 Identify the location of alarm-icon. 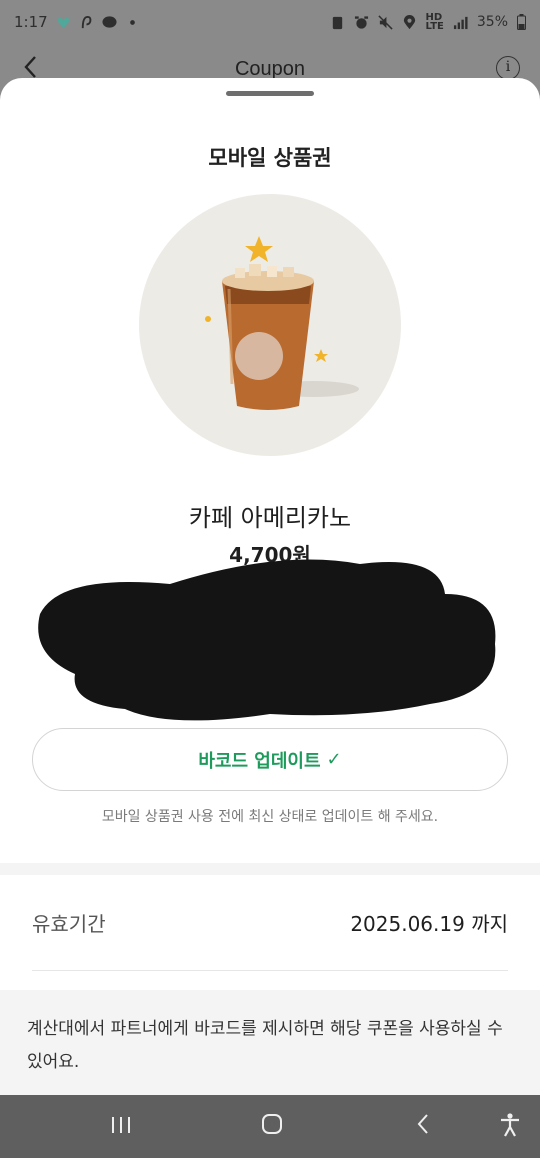
(361, 22).